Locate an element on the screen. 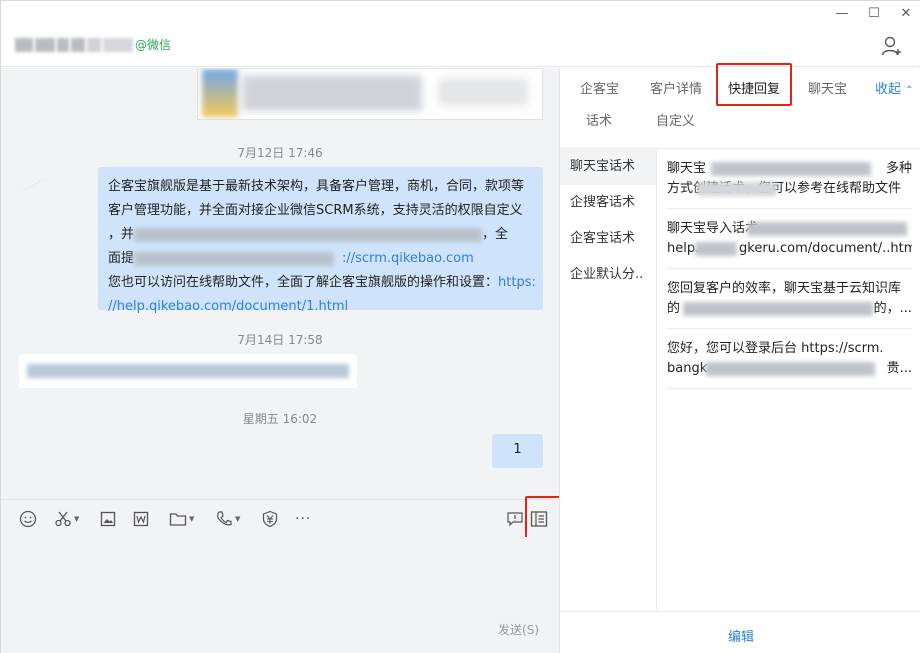 The image size is (920, 653). contact-name: @微信 is located at coordinates (93, 44).